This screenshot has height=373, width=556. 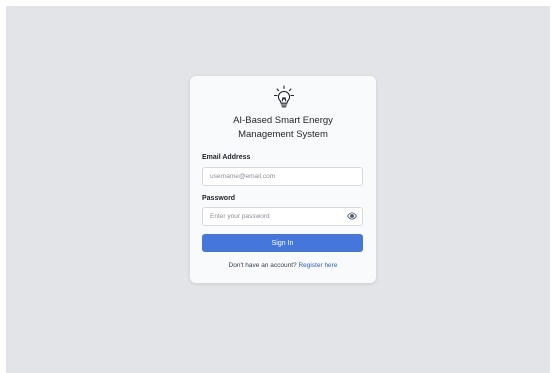 I want to click on register-prompt-text: Don't have an account?, so click(x=262, y=265).